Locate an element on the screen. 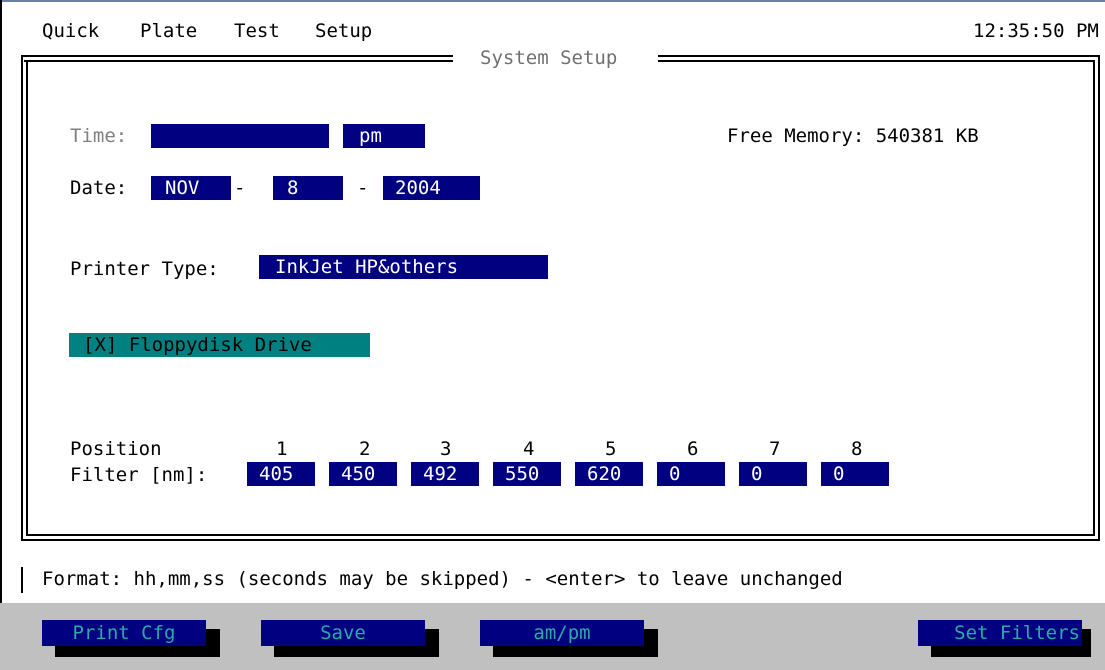 The width and height of the screenshot is (1105, 670). time-input is located at coordinates (240, 136).